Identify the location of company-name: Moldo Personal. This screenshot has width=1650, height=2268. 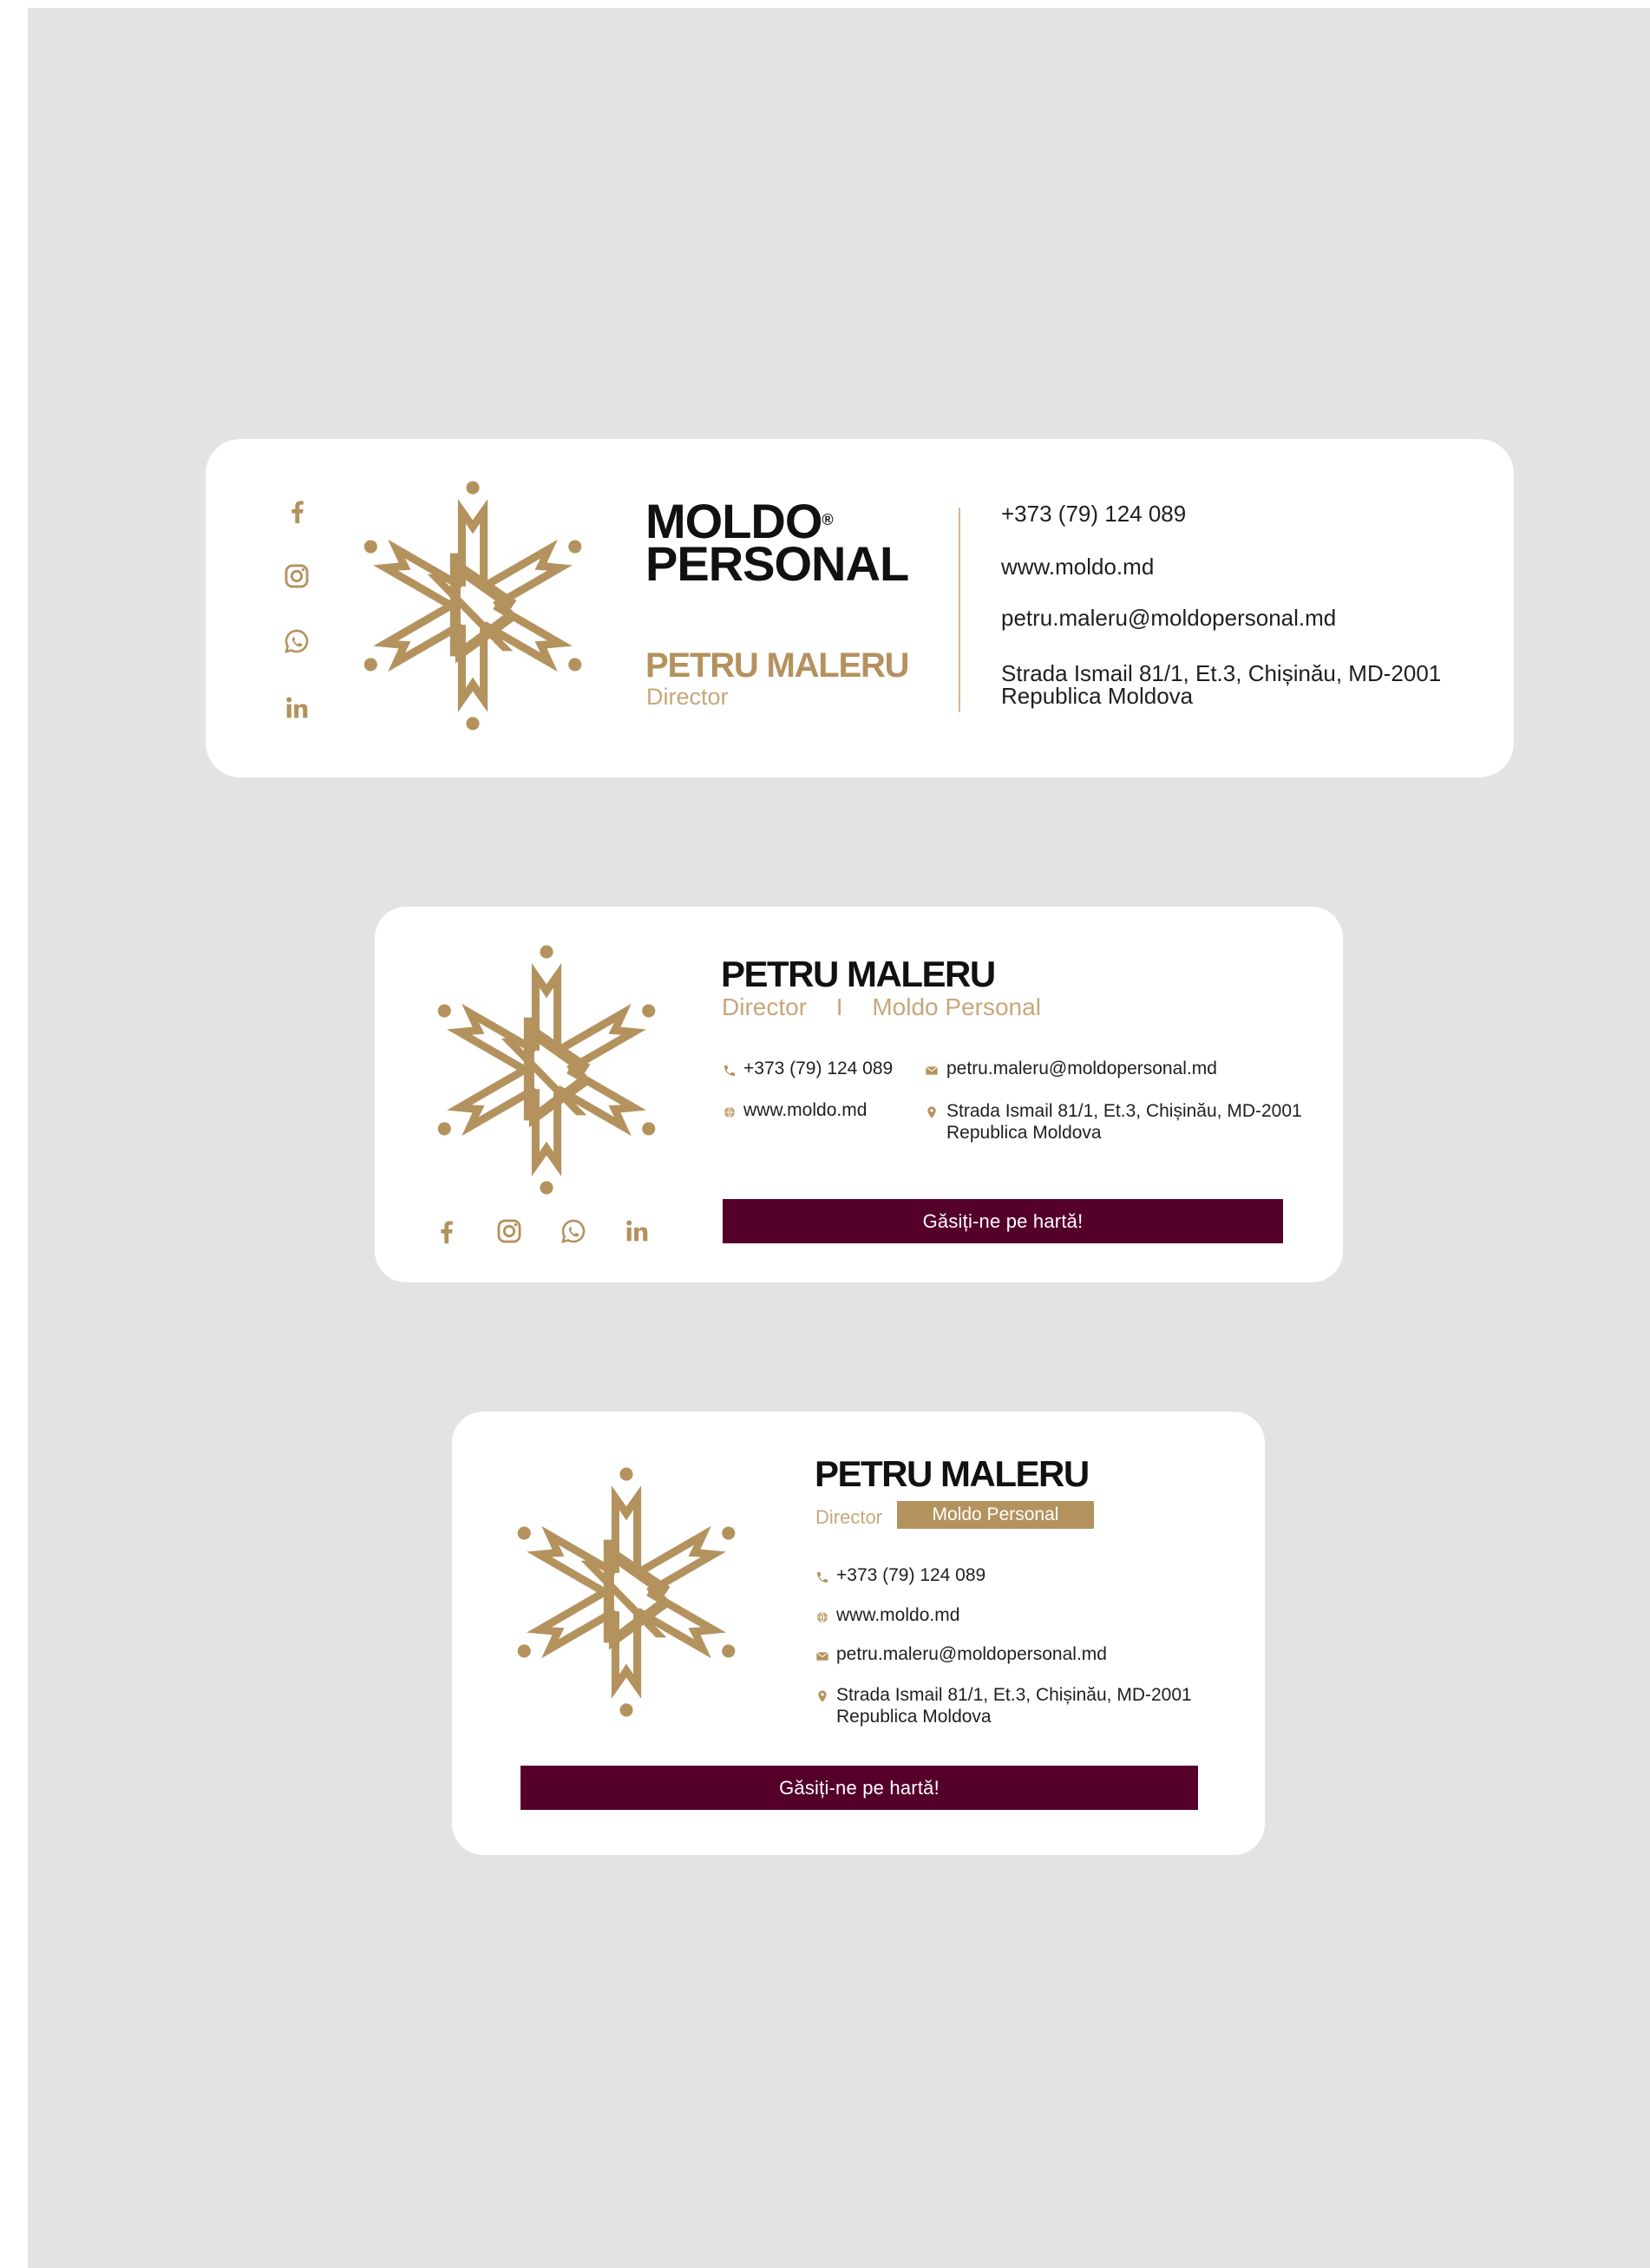
(957, 1006).